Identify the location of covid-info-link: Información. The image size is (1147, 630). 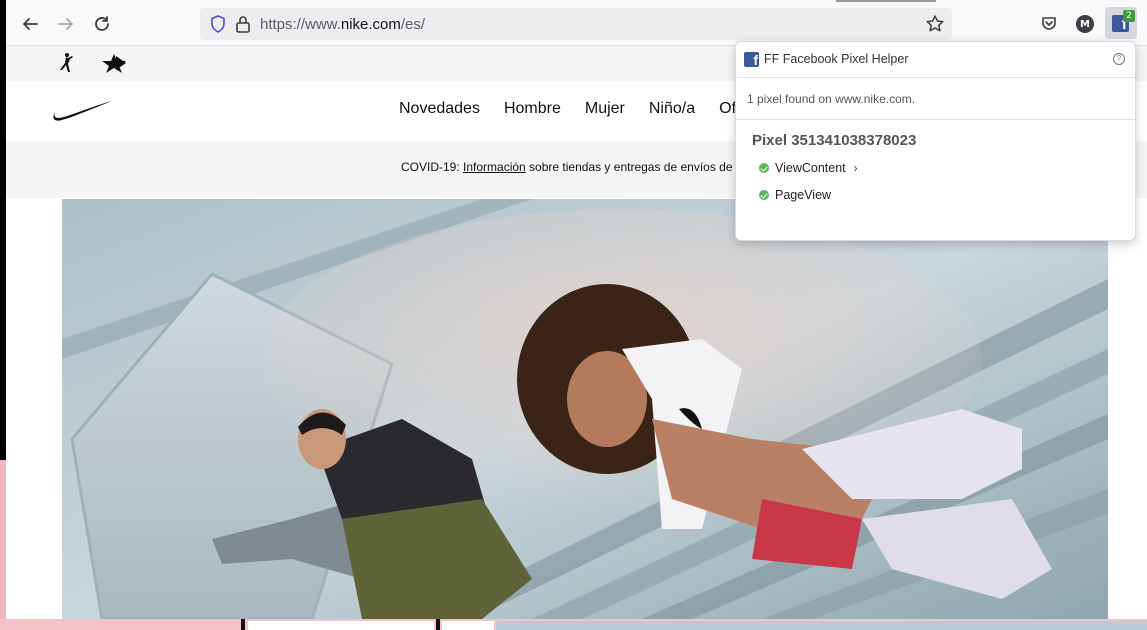
(494, 167).